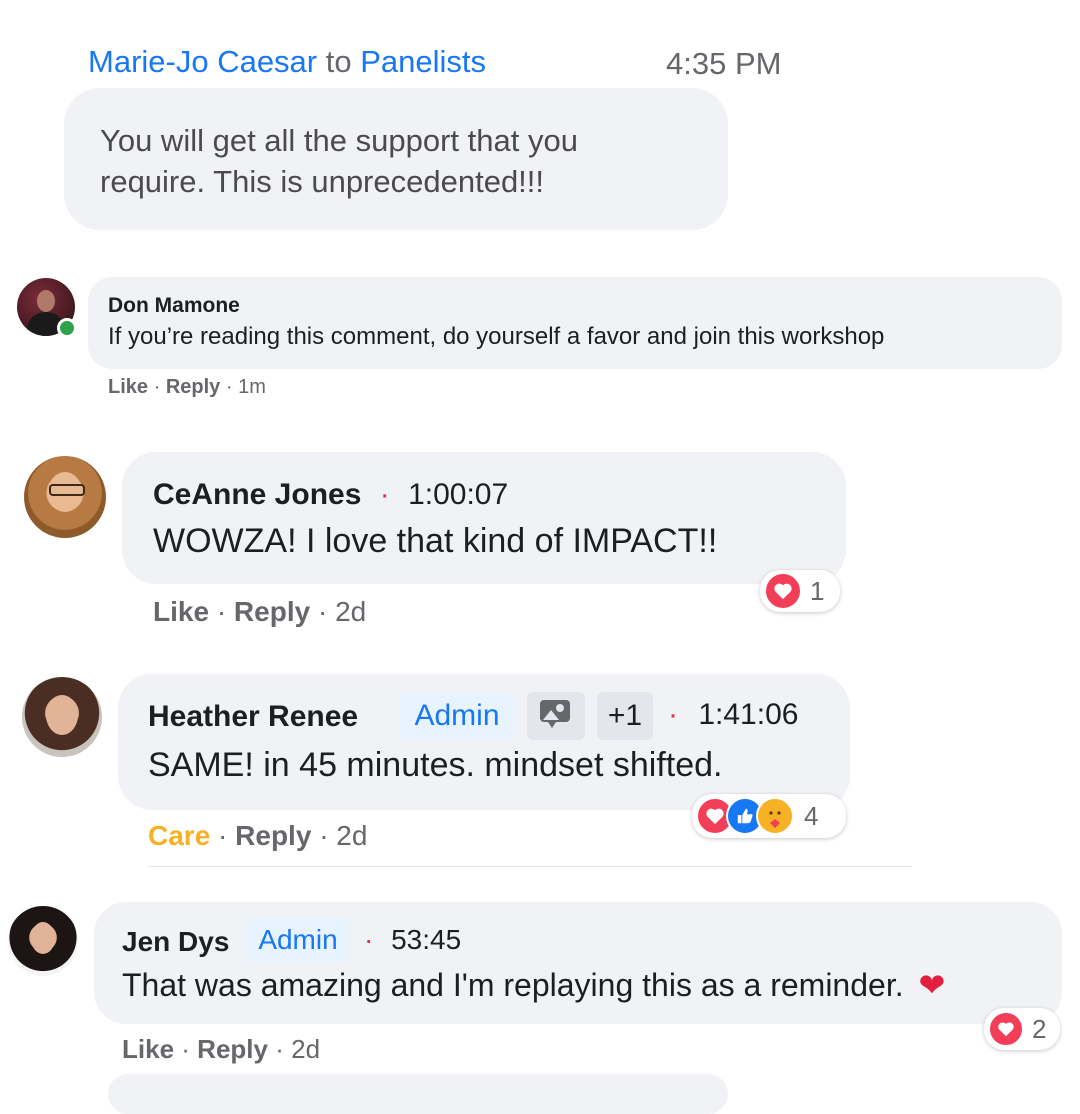  Describe the element at coordinates (339, 140) in the screenshot. I see `message-text-line1: You will get all the support that you` at that location.